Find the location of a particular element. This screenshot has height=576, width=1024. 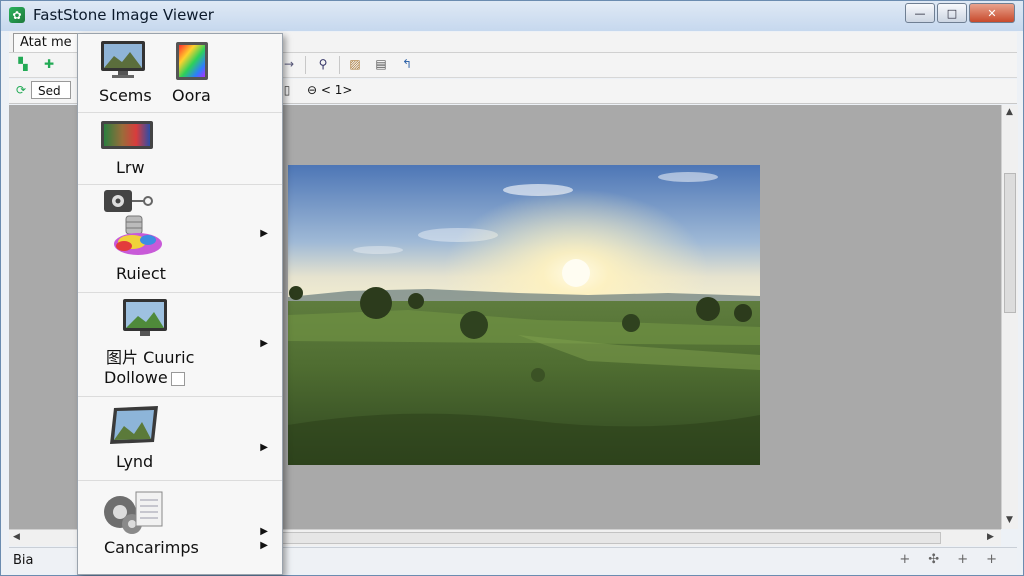

minimize-button: — is located at coordinates (920, 13).